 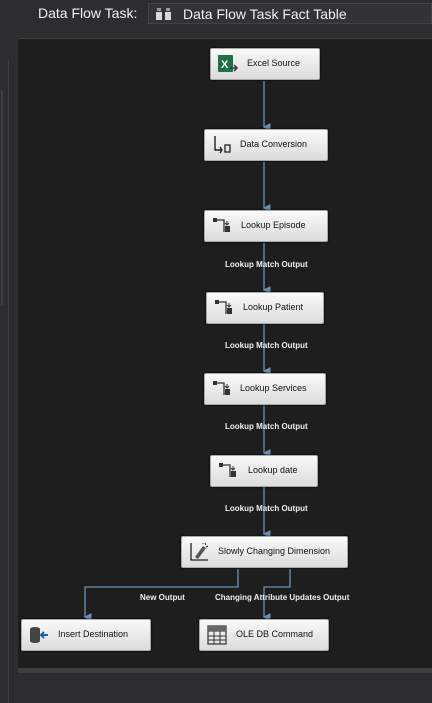 What do you see at coordinates (273, 470) in the screenshot?
I see `component-label: Lookup date` at bounding box center [273, 470].